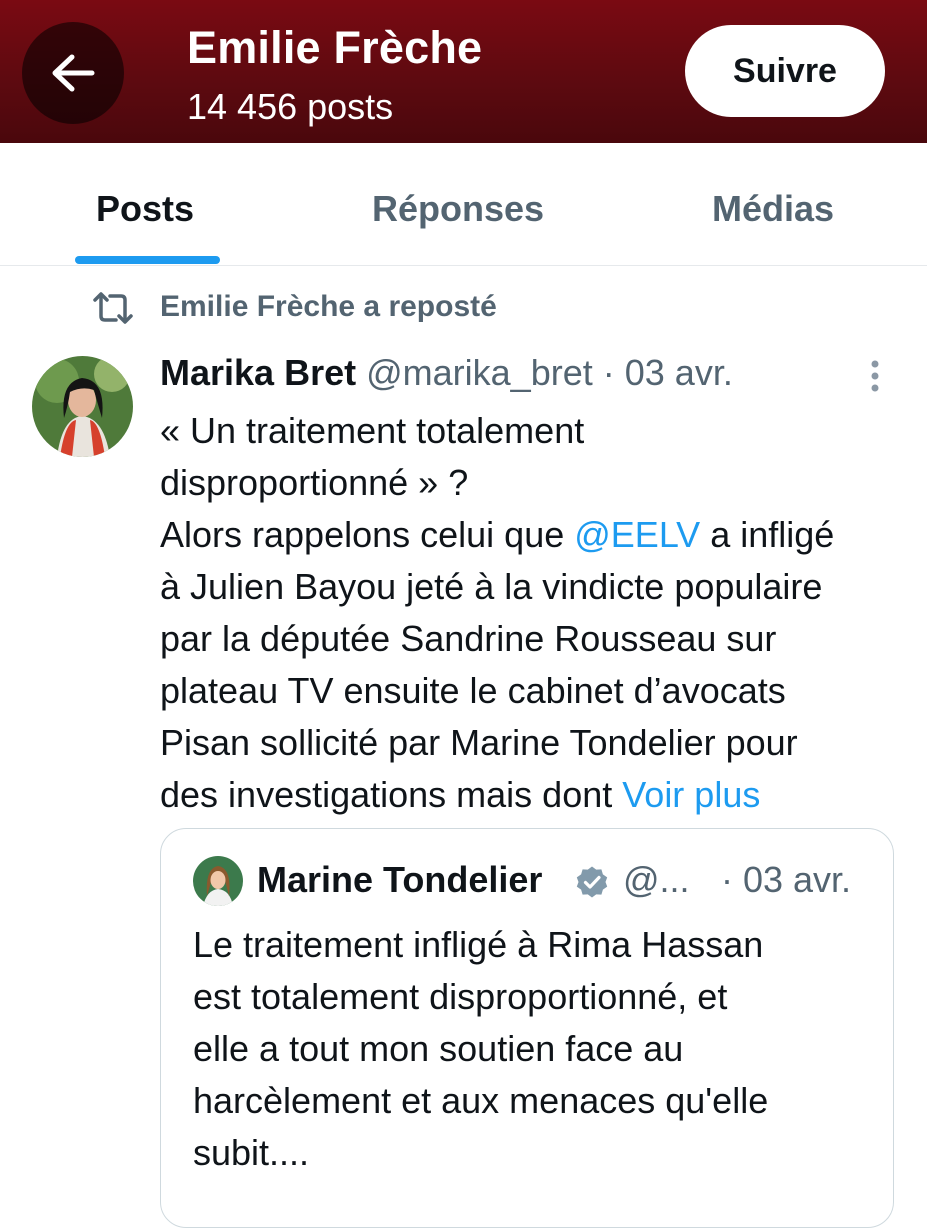 Image resolution: width=927 pixels, height=1228 pixels. What do you see at coordinates (785, 71) in the screenshot?
I see `follow-button: Suivre` at bounding box center [785, 71].